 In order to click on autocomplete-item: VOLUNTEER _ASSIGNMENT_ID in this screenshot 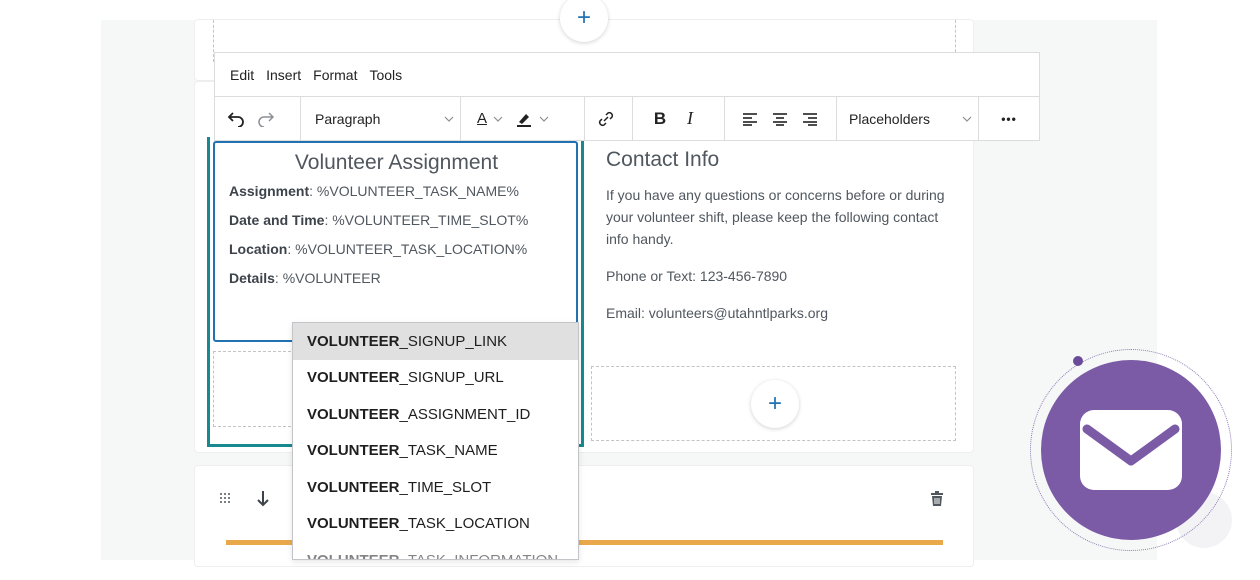, I will do `click(435, 414)`.